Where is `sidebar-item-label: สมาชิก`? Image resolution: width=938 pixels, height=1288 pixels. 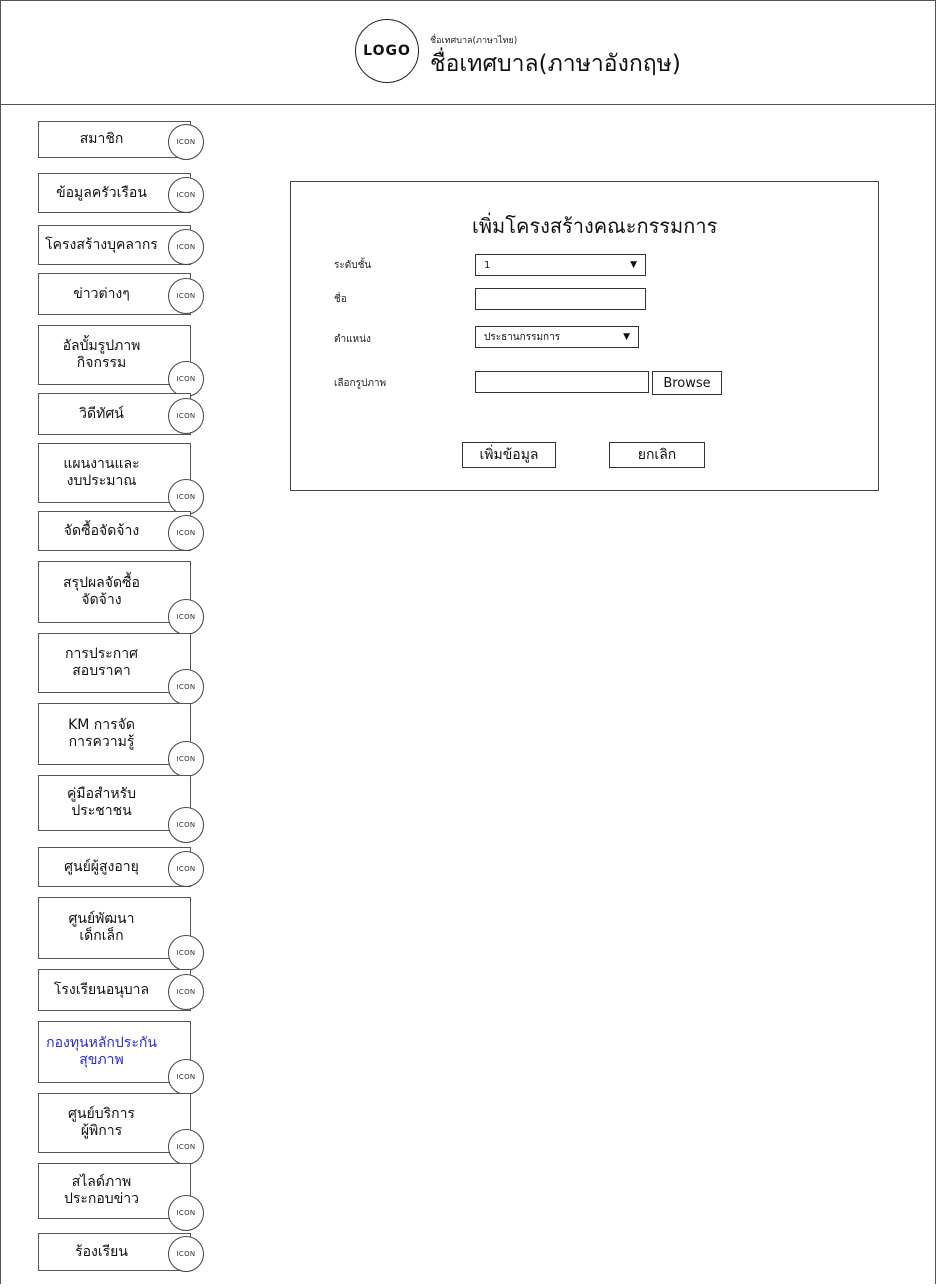 sidebar-item-label: สมาชิก is located at coordinates (101, 139).